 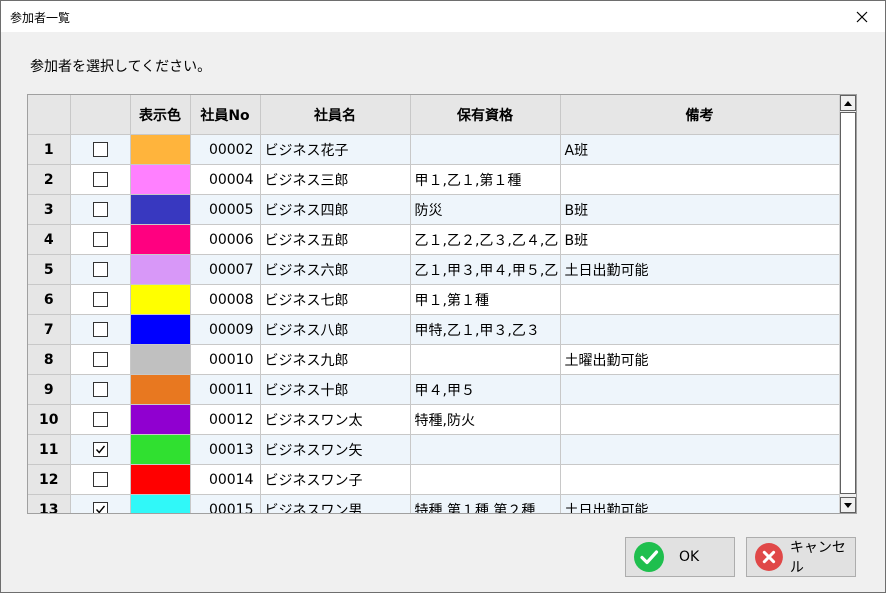 What do you see at coordinates (485, 419) in the screenshot?
I see `qualification-cell: 特種,防火` at bounding box center [485, 419].